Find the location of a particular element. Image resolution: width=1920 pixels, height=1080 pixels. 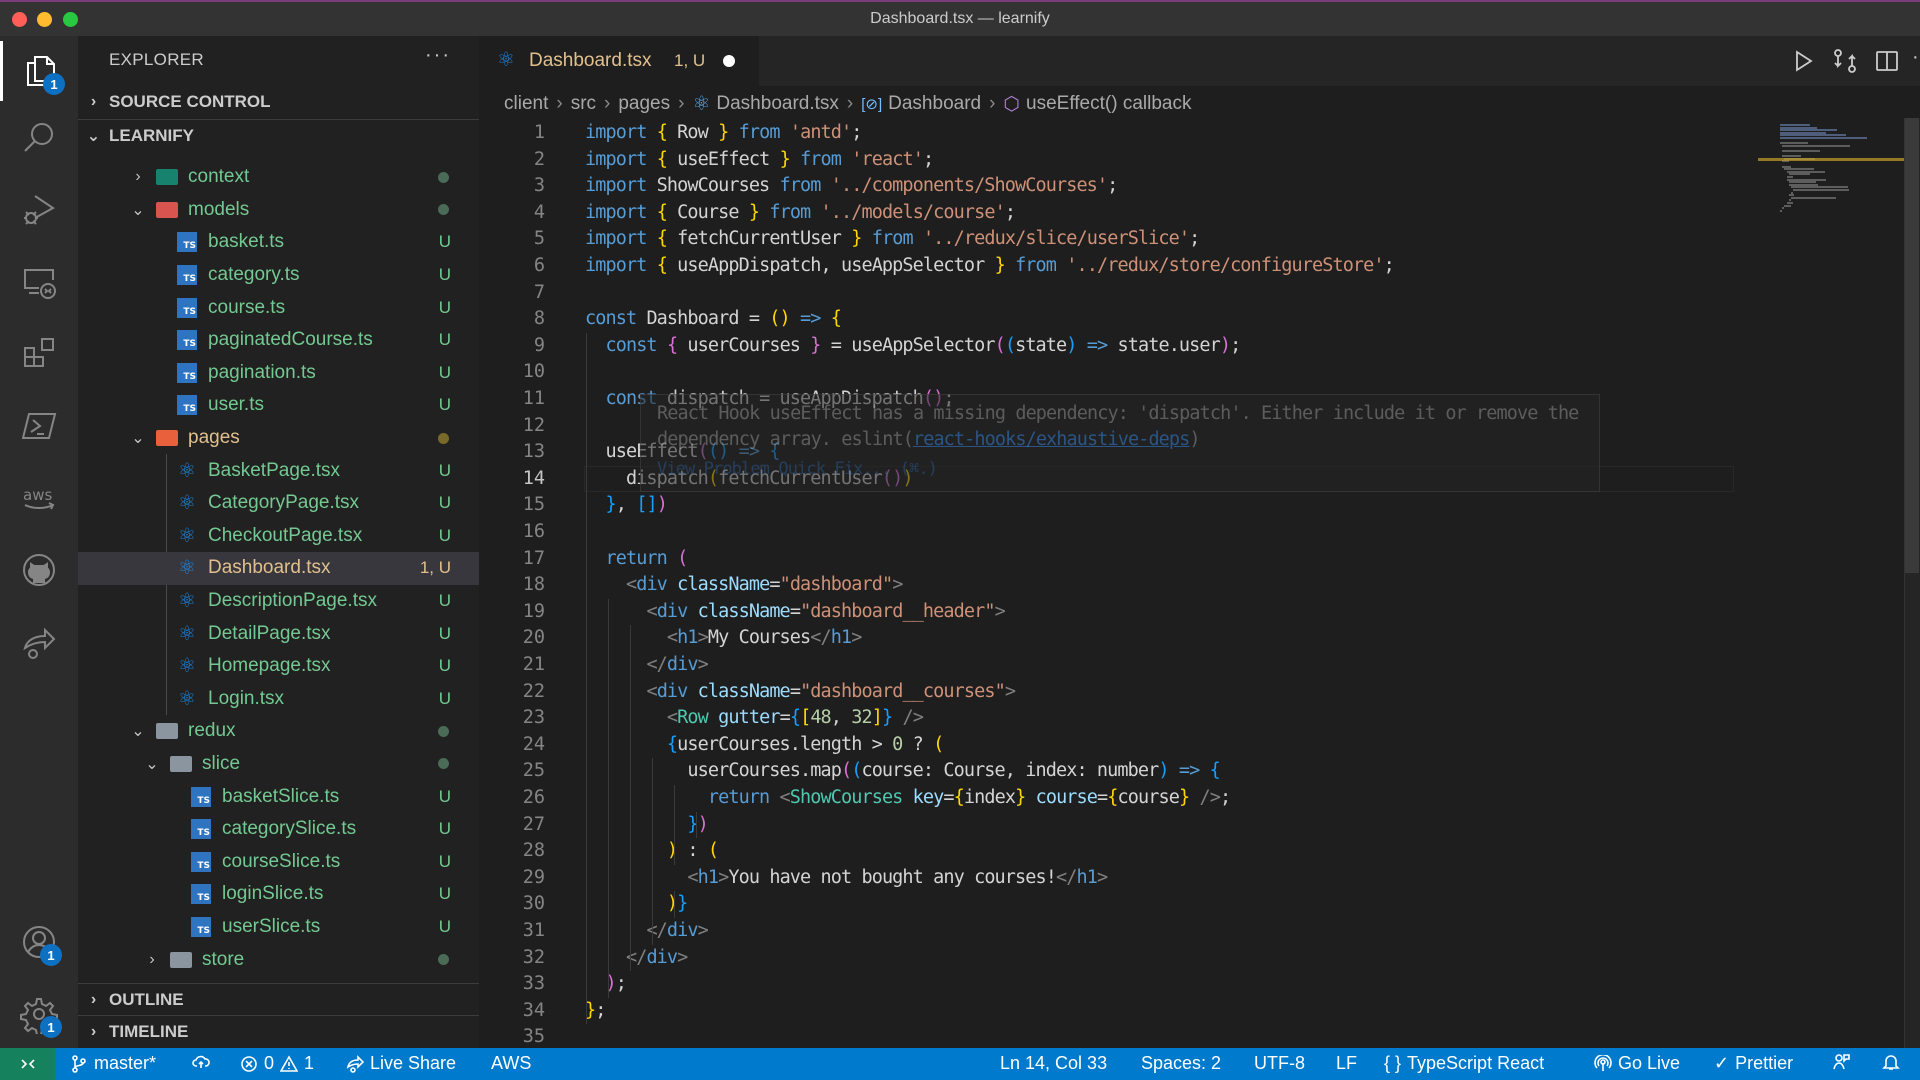

activity-manage: 1 is located at coordinates (39, 1014).